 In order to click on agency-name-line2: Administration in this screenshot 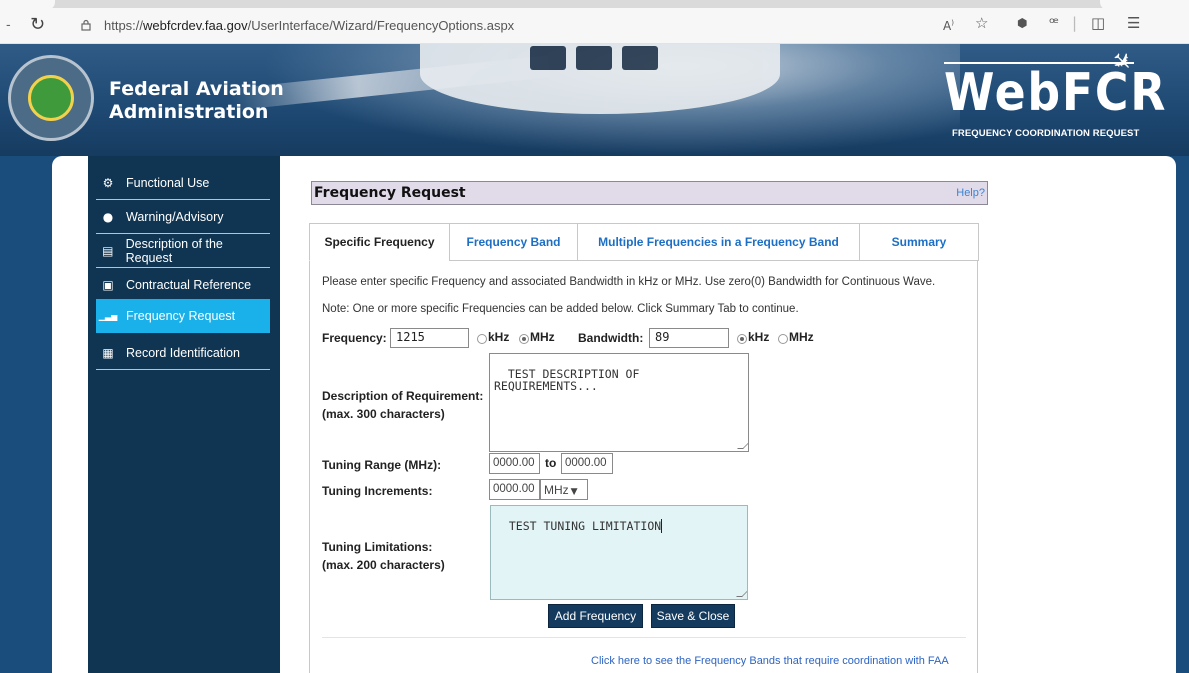, I will do `click(189, 112)`.